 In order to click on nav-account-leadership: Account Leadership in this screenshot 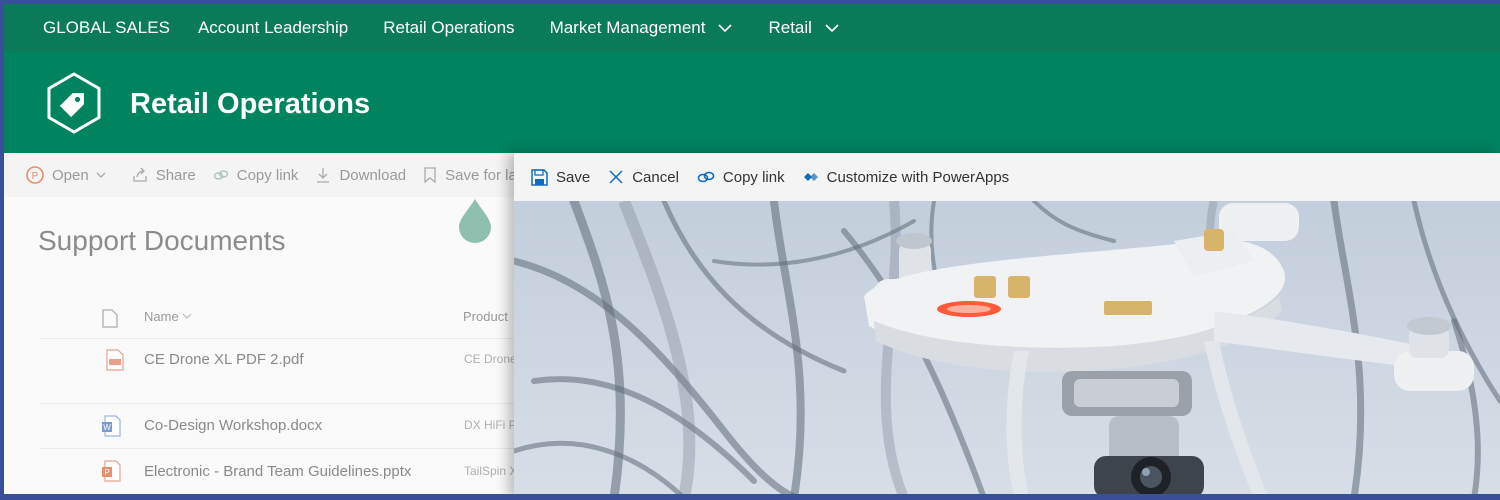, I will do `click(273, 28)`.